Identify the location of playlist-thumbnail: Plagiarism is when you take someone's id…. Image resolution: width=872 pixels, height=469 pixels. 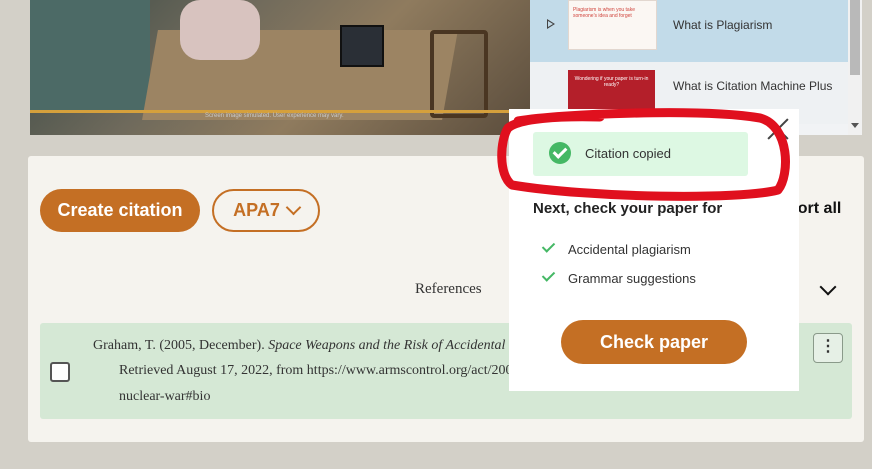
(612, 25).